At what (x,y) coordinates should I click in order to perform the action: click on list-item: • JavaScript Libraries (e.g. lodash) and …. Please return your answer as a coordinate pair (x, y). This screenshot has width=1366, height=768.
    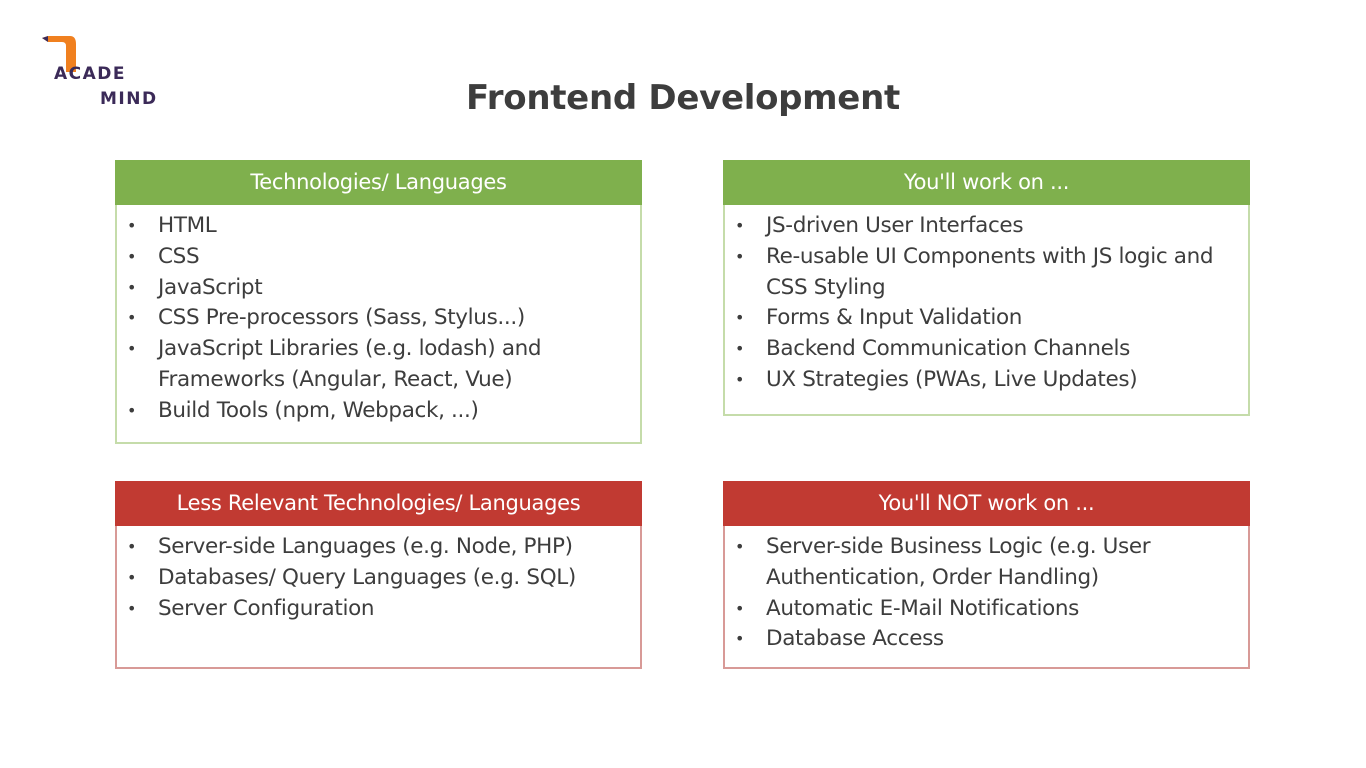
    Looking at the image, I should click on (373, 365).